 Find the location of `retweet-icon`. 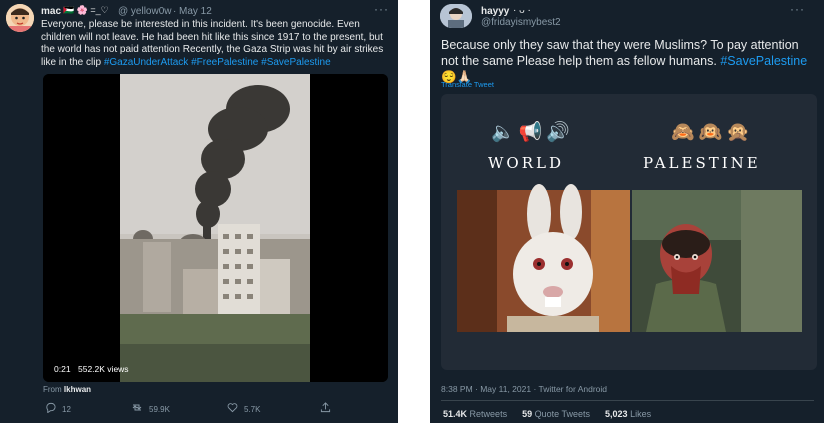

retweet-icon is located at coordinates (137, 409).